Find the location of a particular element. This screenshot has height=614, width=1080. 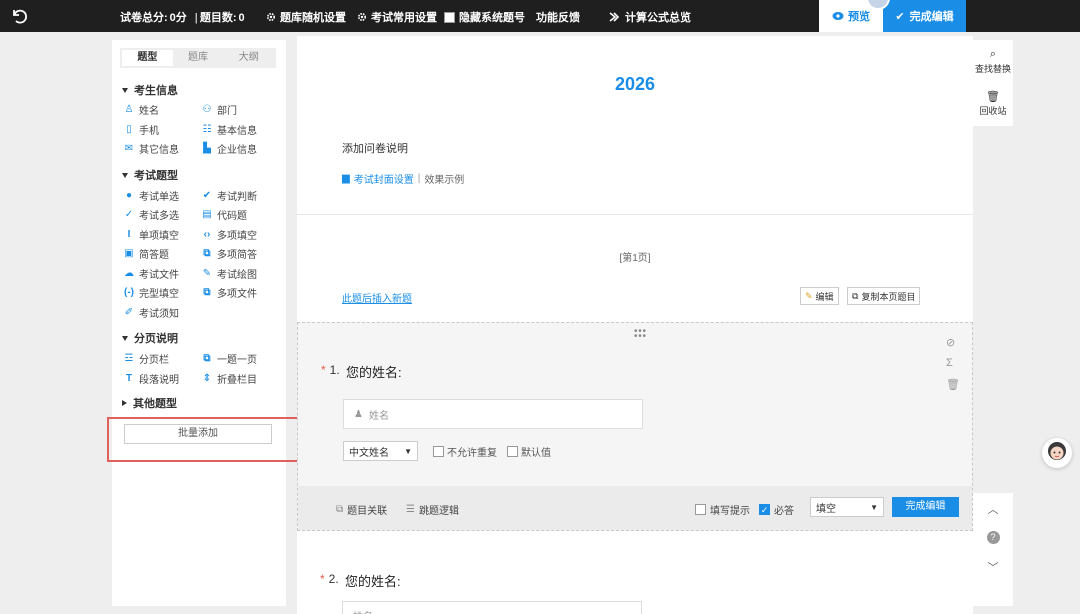

assistant-face-icon is located at coordinates (1057, 451).